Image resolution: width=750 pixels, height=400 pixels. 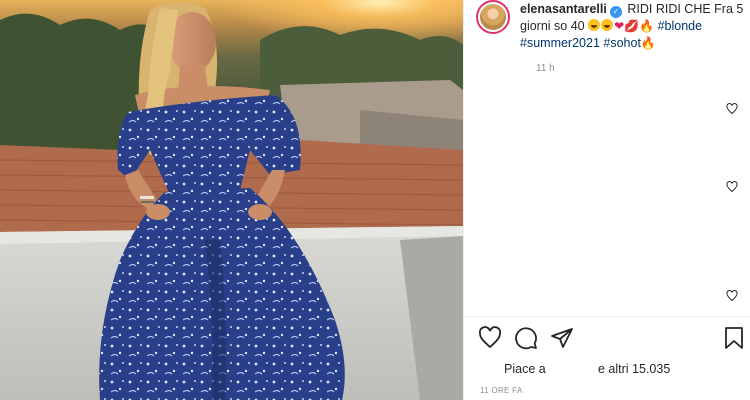 What do you see at coordinates (734, 338) in the screenshot?
I see `bookmark-icon` at bounding box center [734, 338].